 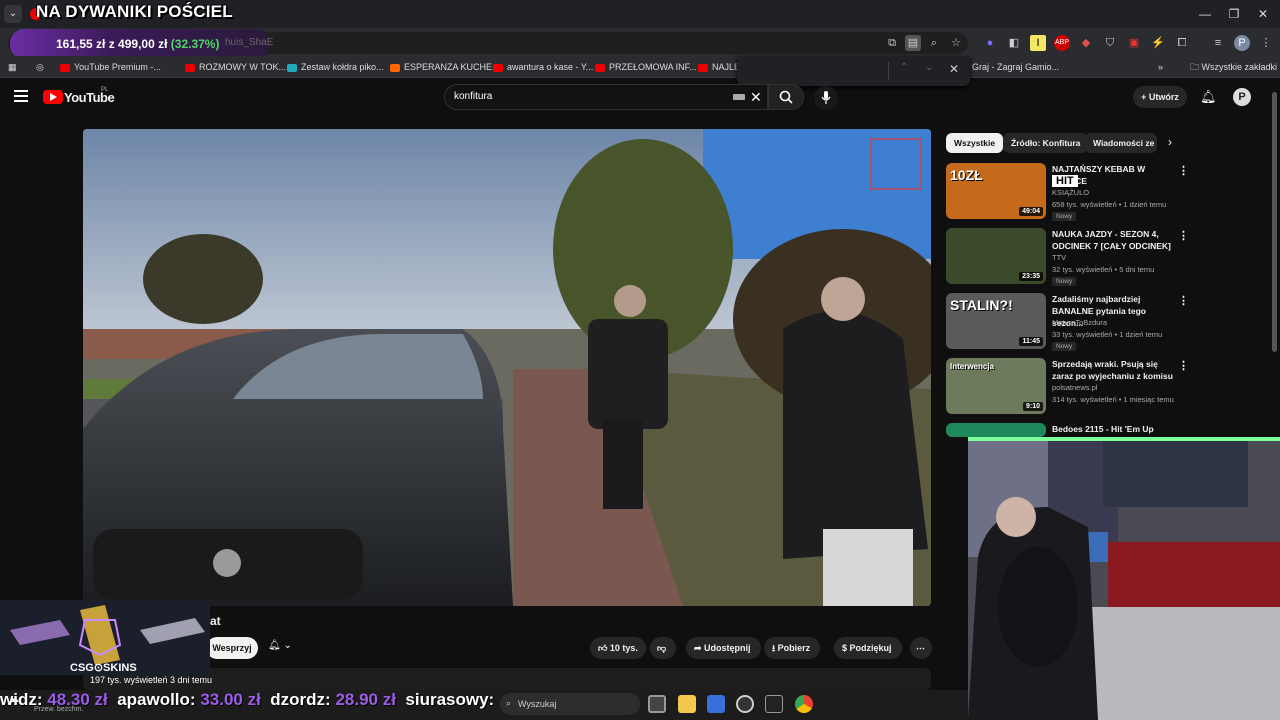 What do you see at coordinates (12, 67) in the screenshot?
I see `apps-grid-icon: ▦` at bounding box center [12, 67].